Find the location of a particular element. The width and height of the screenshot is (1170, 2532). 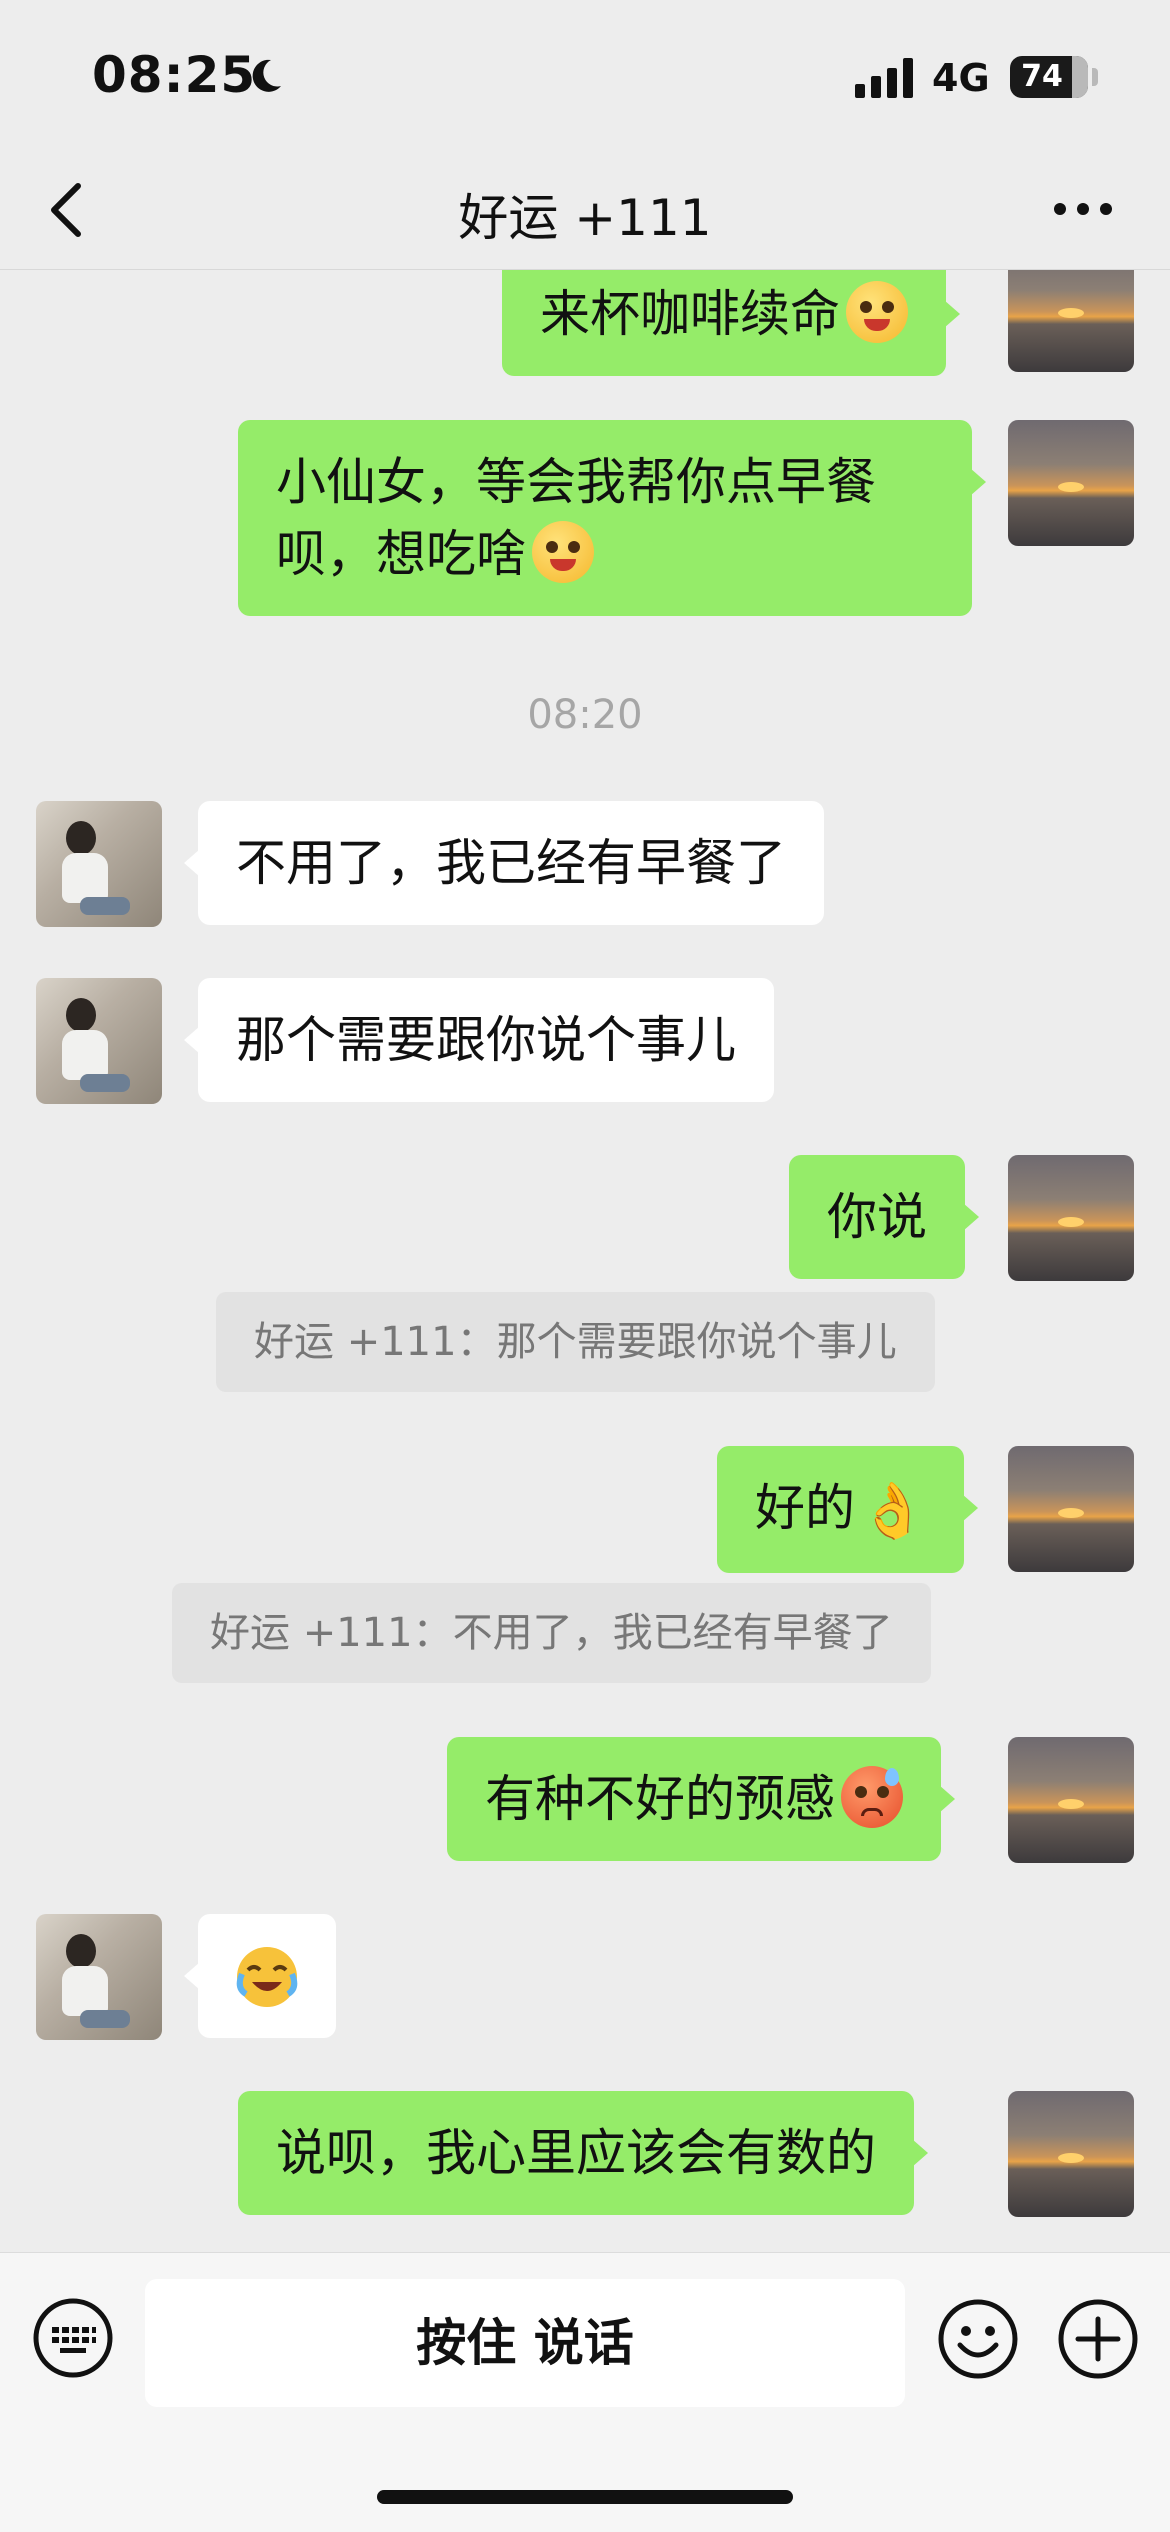

received-message is located at coordinates (260, 1976).